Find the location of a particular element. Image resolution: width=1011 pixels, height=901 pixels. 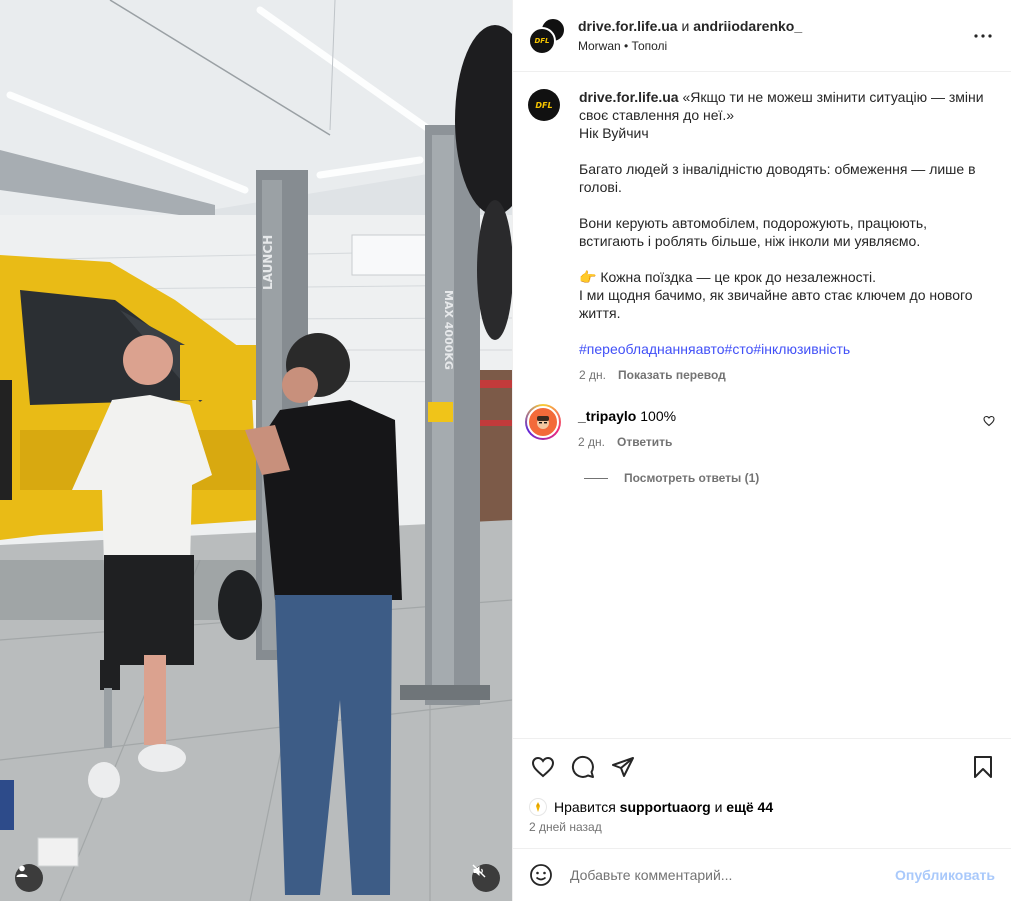

share-icon is located at coordinates (623, 766).